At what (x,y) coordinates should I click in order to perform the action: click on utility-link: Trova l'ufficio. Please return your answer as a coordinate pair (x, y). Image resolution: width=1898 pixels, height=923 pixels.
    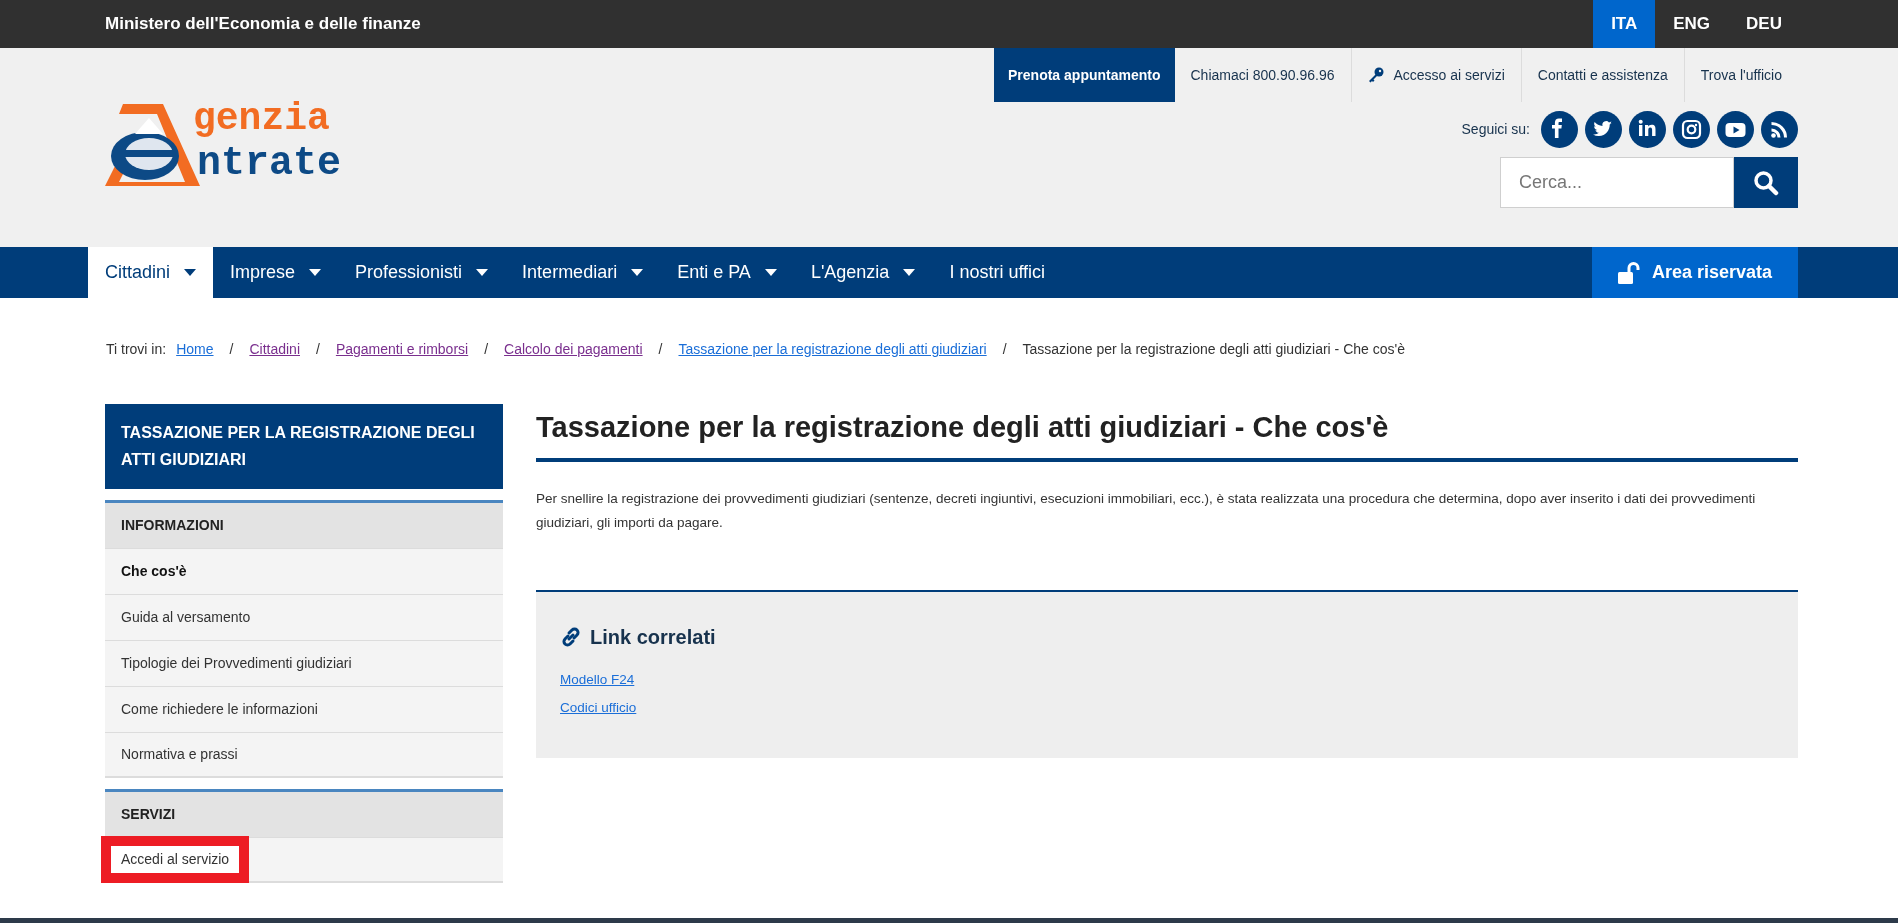
    Looking at the image, I should click on (1740, 75).